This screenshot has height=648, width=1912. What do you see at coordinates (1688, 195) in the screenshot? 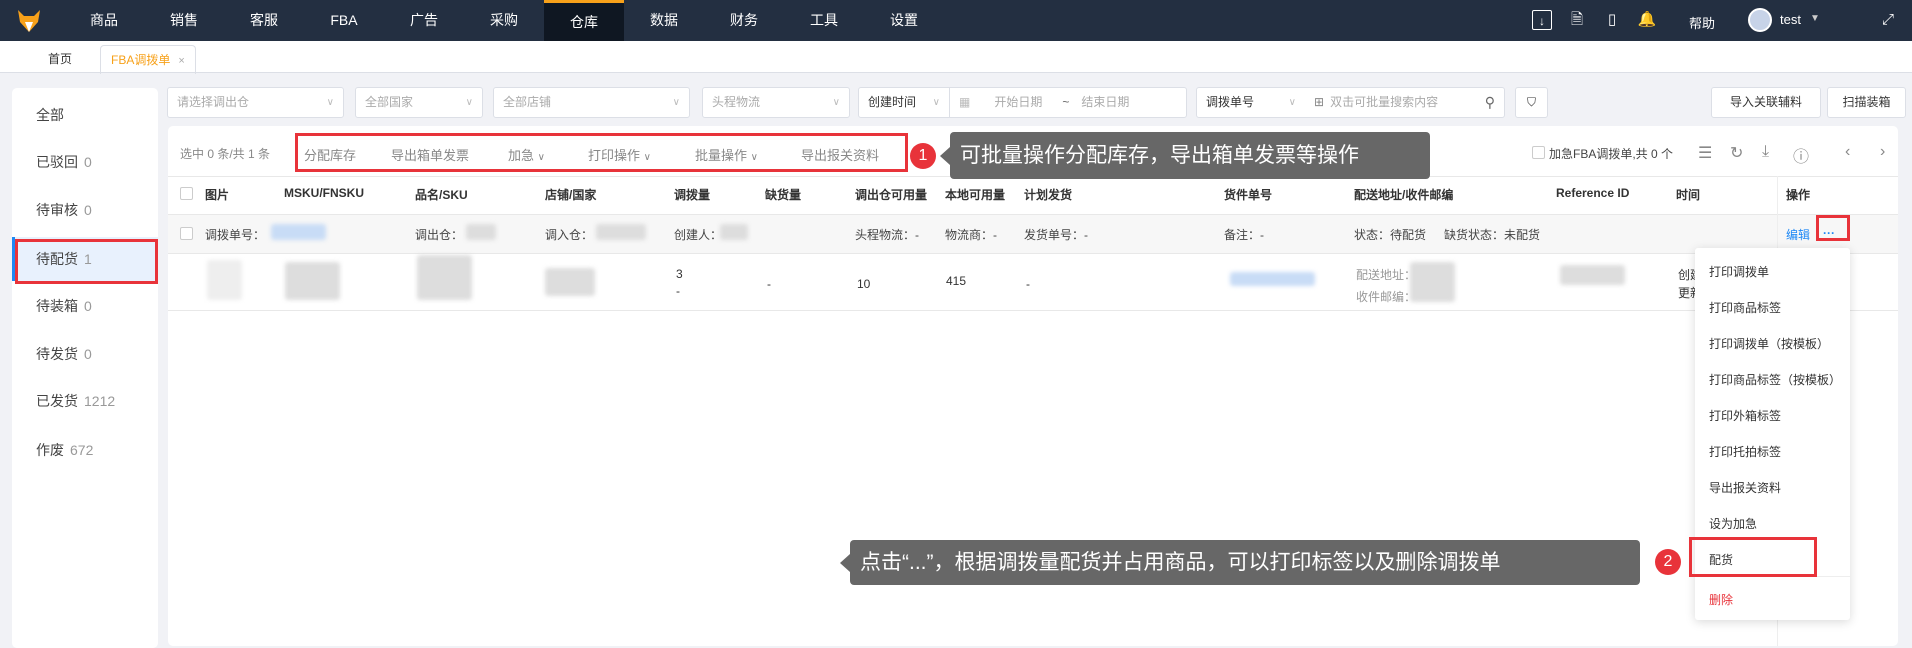
I see `col-time: 时间` at bounding box center [1688, 195].